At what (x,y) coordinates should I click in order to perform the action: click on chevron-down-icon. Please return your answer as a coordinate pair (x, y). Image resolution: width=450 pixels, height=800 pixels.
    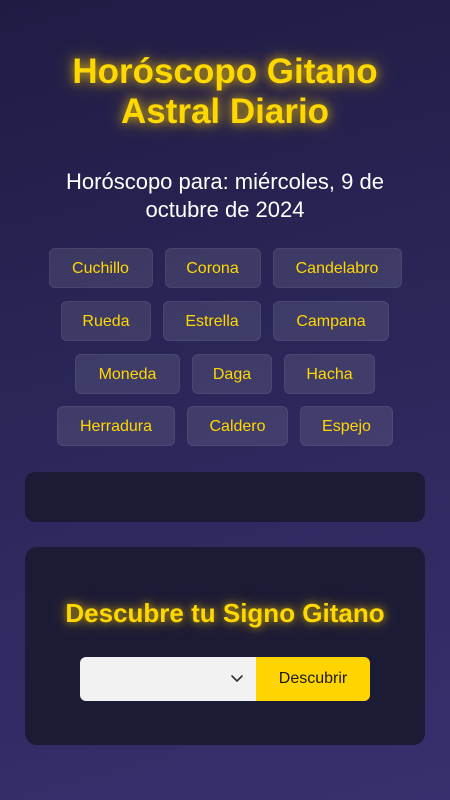
    Looking at the image, I should click on (237, 678).